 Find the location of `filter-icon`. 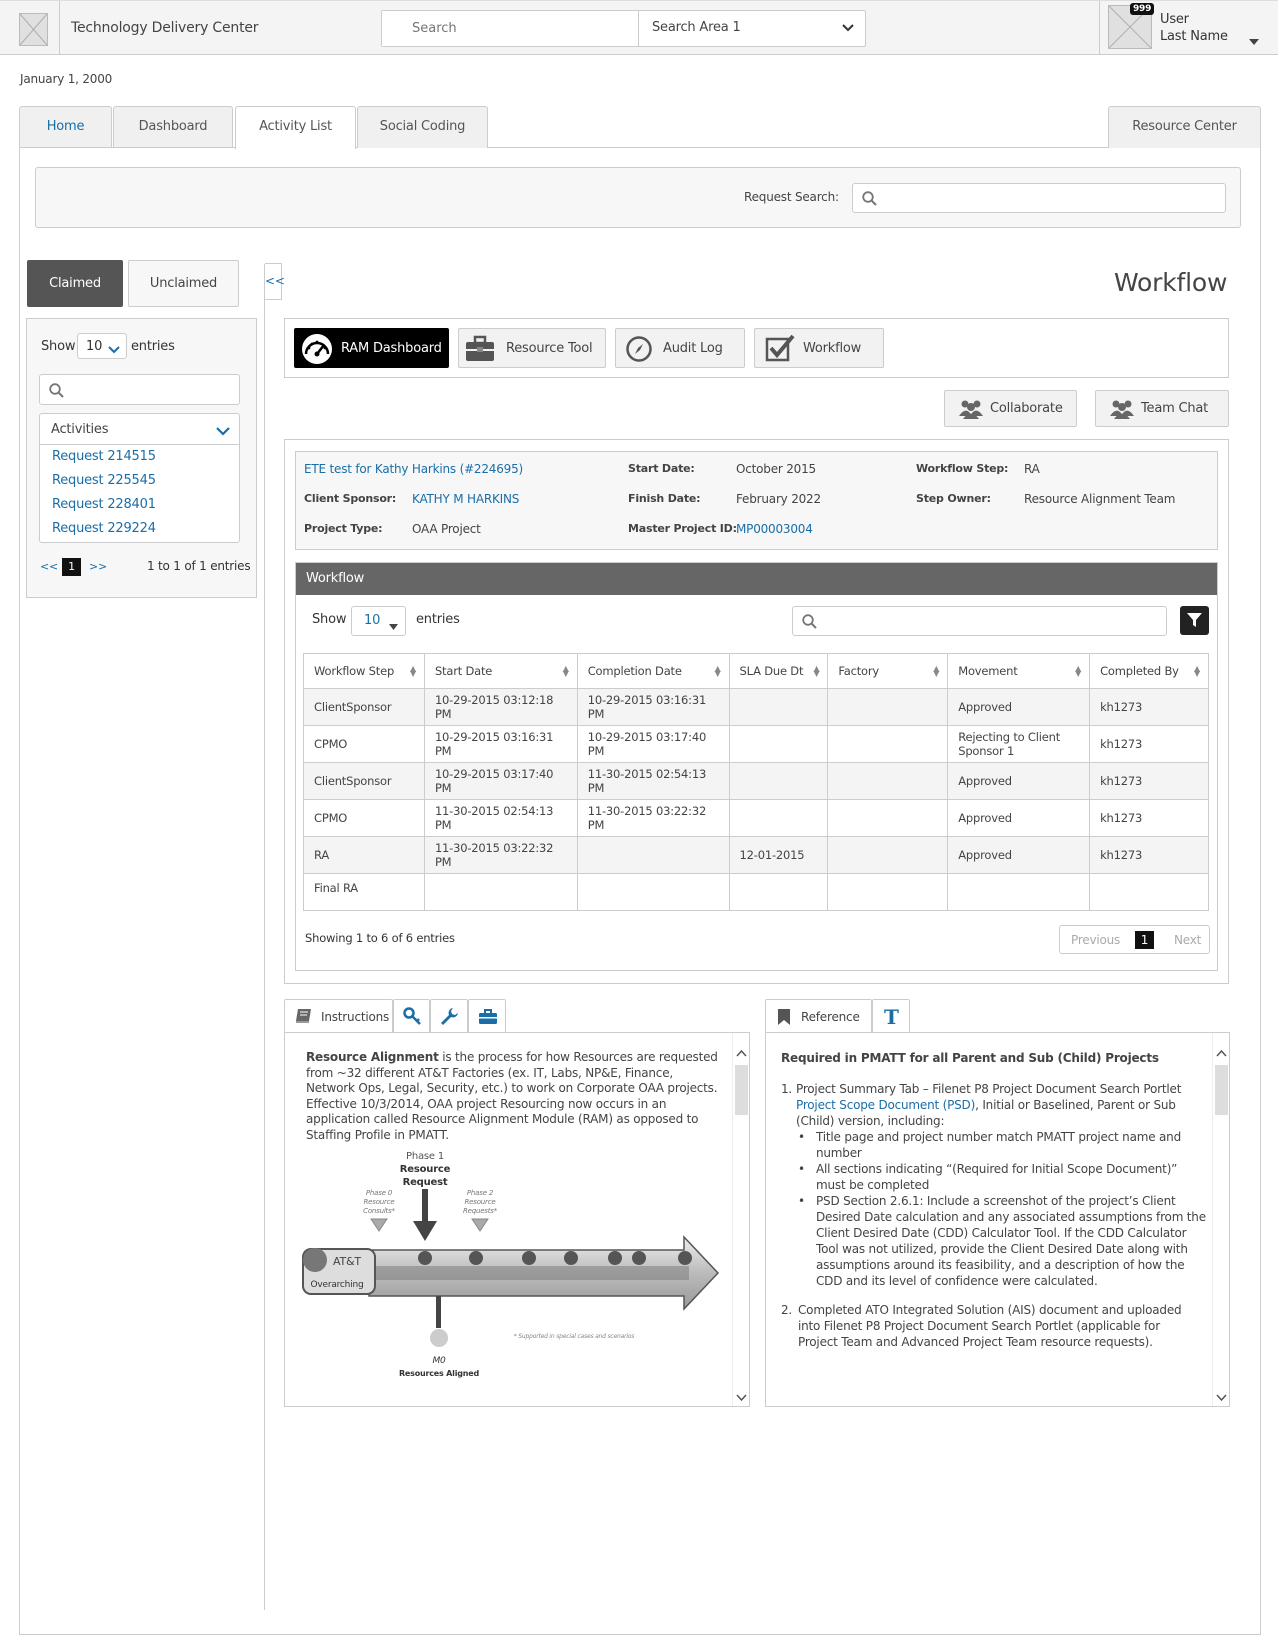

filter-icon is located at coordinates (1194, 622).